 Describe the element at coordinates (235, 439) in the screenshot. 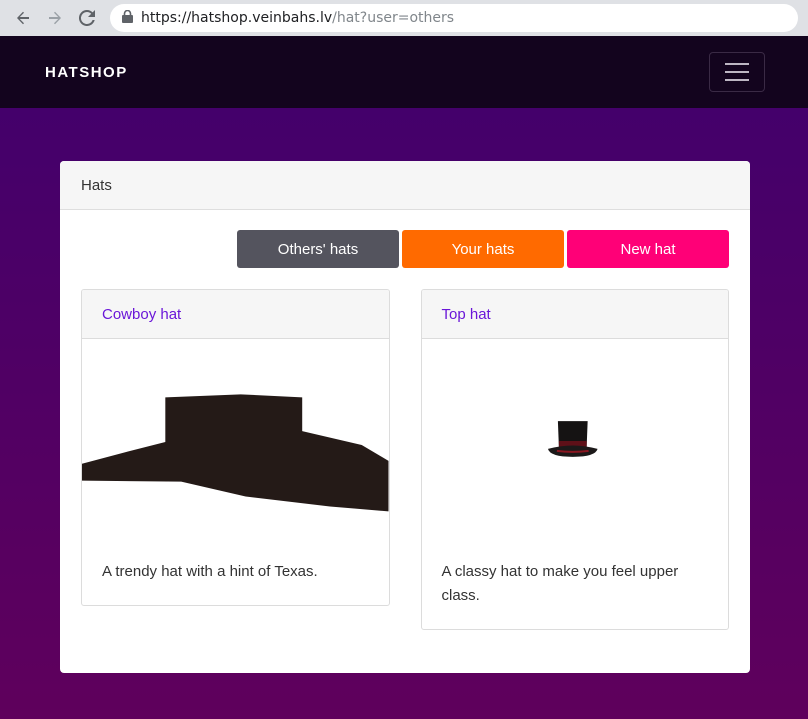

I see `cowboy-hat-image` at that location.